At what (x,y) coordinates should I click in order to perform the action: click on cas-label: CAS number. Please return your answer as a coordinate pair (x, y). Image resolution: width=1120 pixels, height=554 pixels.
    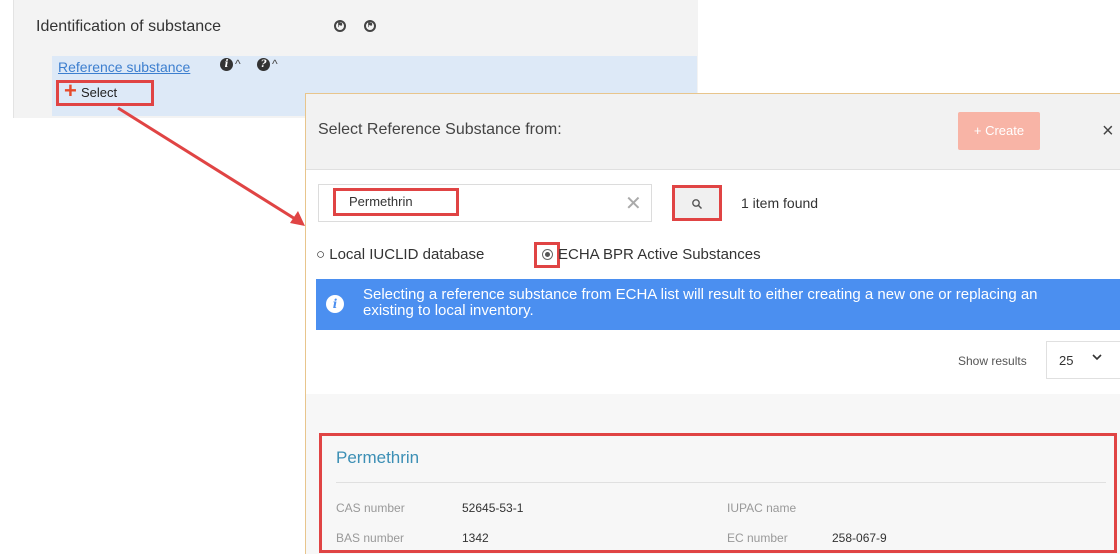
    Looking at the image, I should click on (370, 508).